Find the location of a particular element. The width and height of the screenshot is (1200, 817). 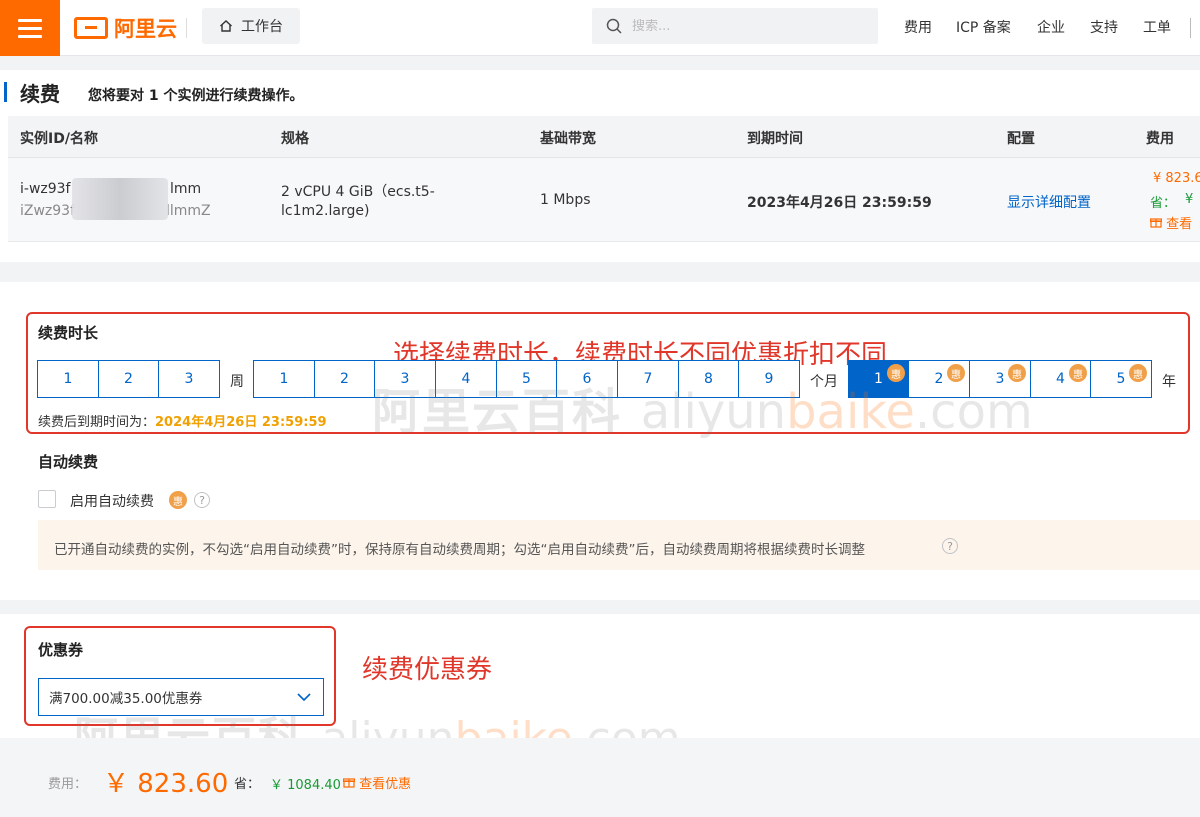

footer-view-discount: 查看优惠 is located at coordinates (377, 782).